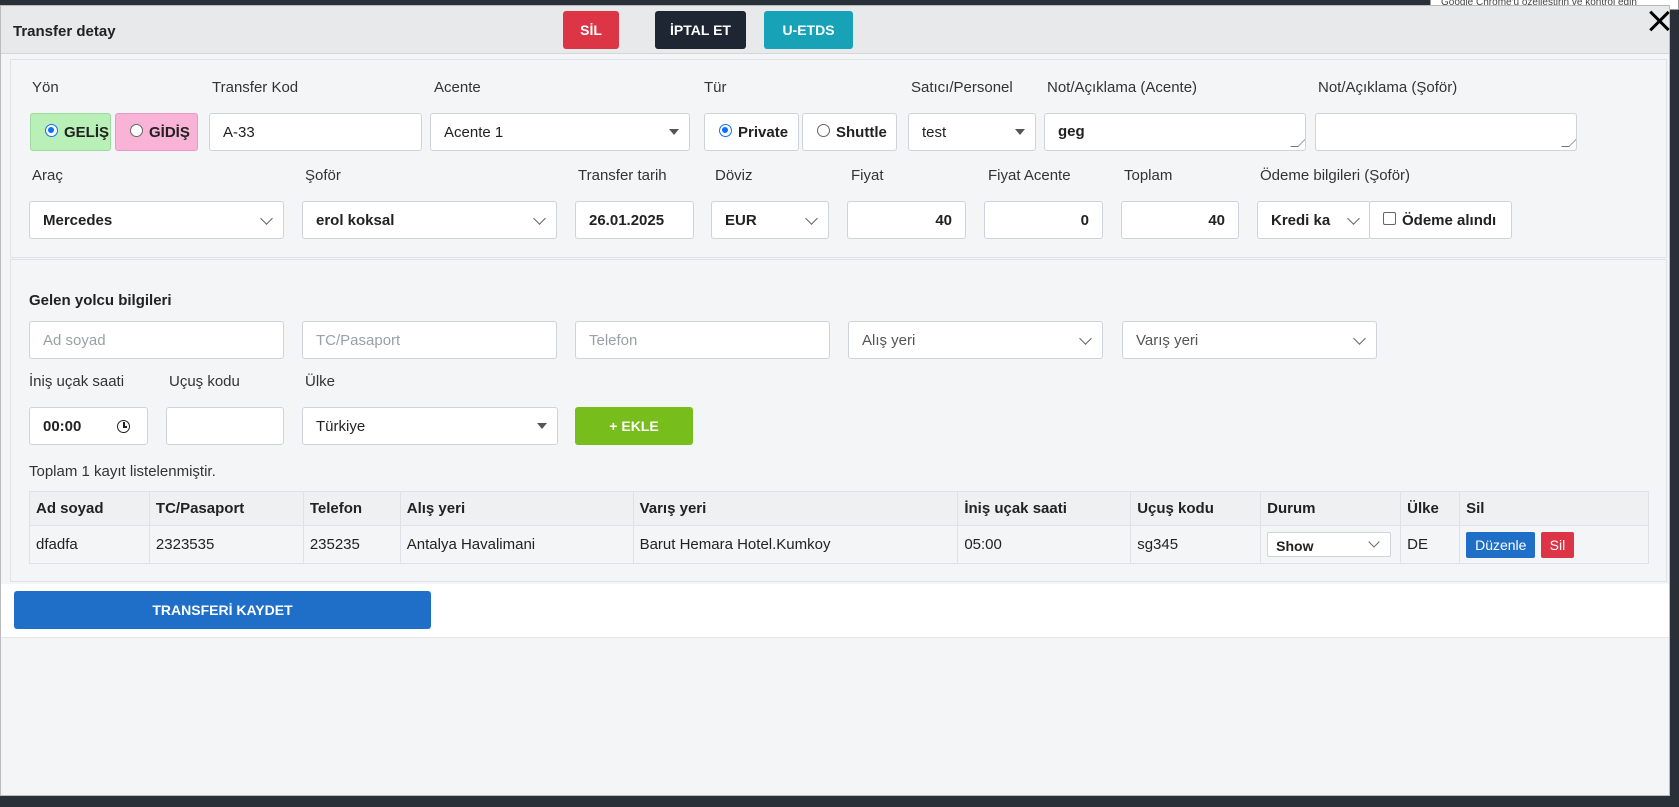 This screenshot has height=807, width=1679. I want to click on ucus-kodu-input, so click(225, 426).